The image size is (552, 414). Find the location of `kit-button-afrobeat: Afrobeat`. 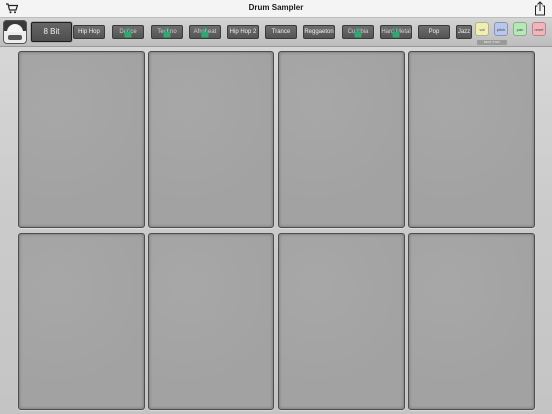

kit-button-afrobeat: Afrobeat is located at coordinates (205, 32).